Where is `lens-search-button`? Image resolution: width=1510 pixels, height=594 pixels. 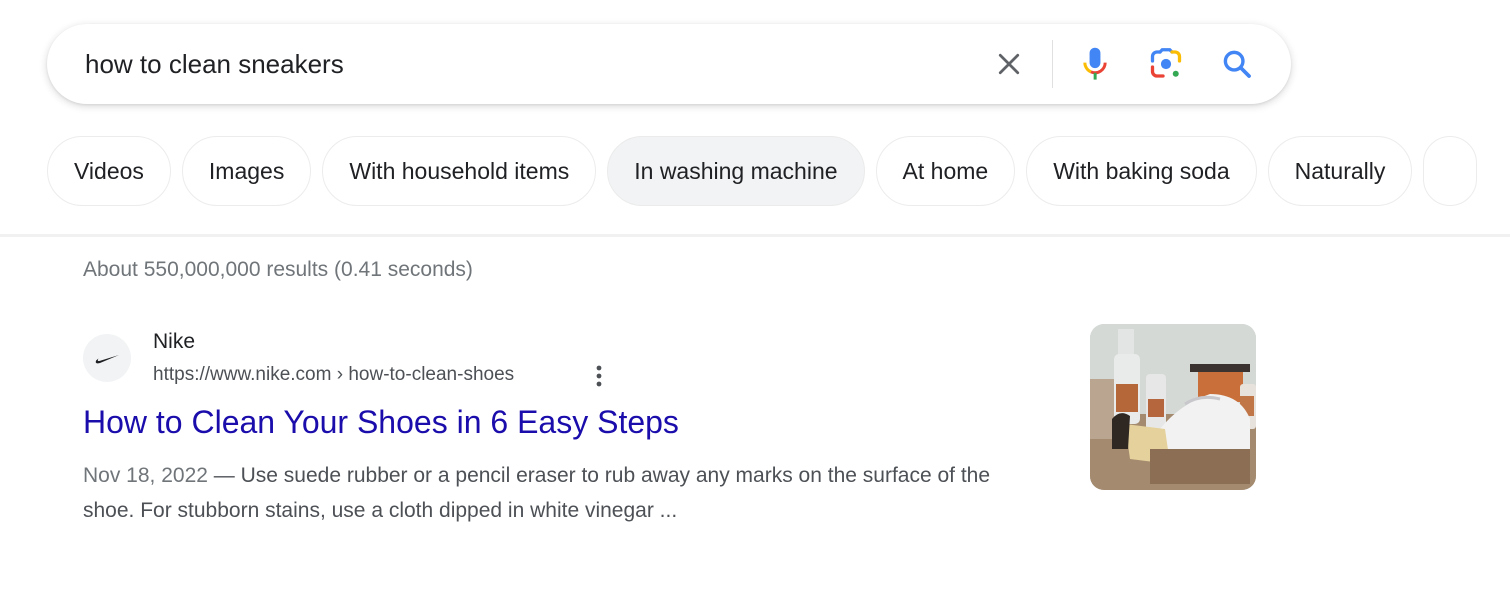
lens-search-button is located at coordinates (1166, 64).